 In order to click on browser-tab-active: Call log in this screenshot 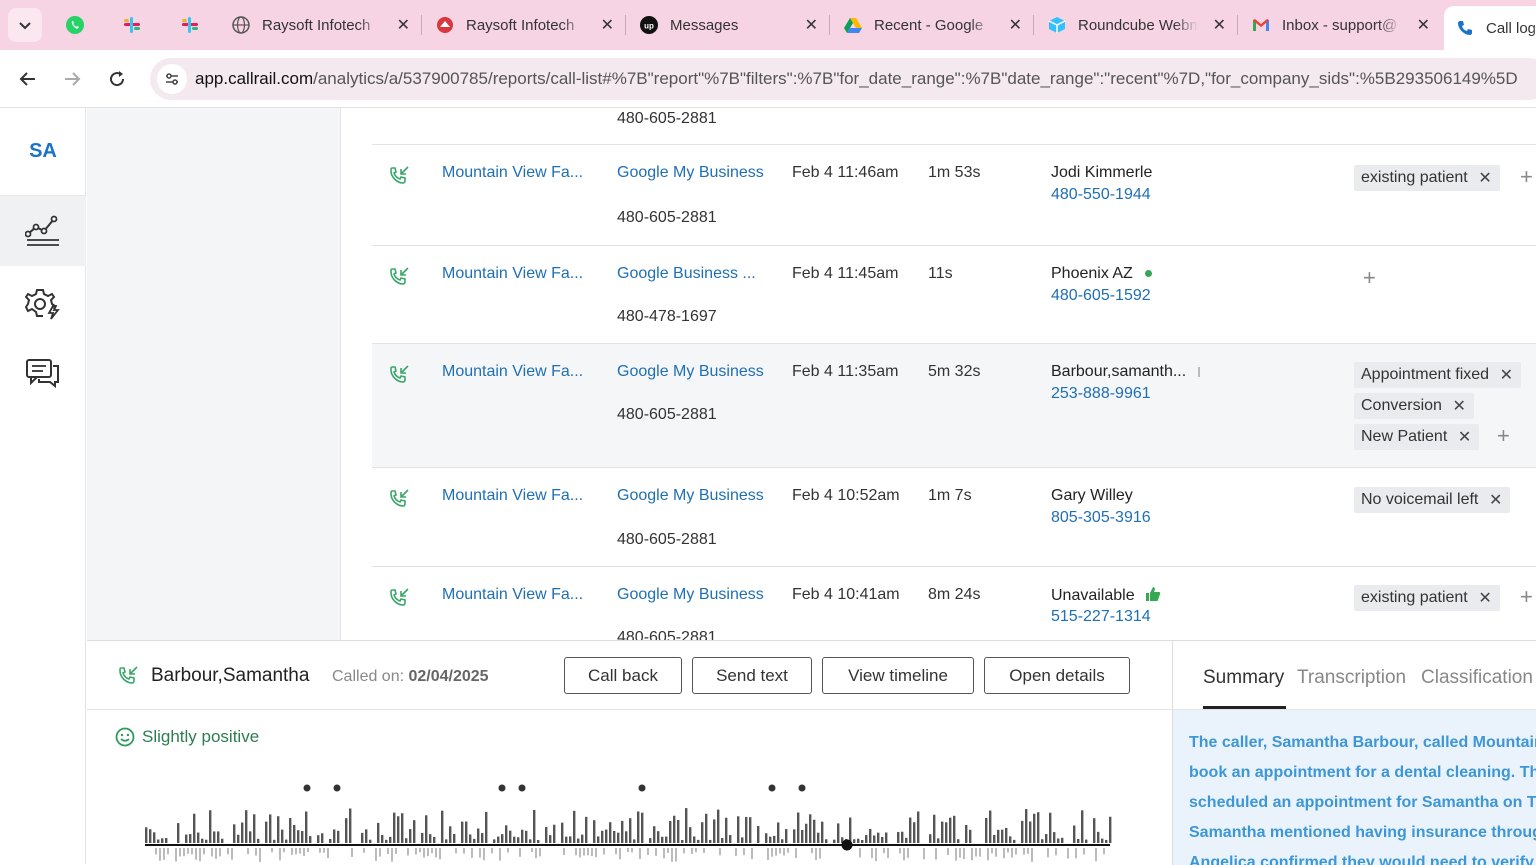, I will do `click(1490, 28)`.